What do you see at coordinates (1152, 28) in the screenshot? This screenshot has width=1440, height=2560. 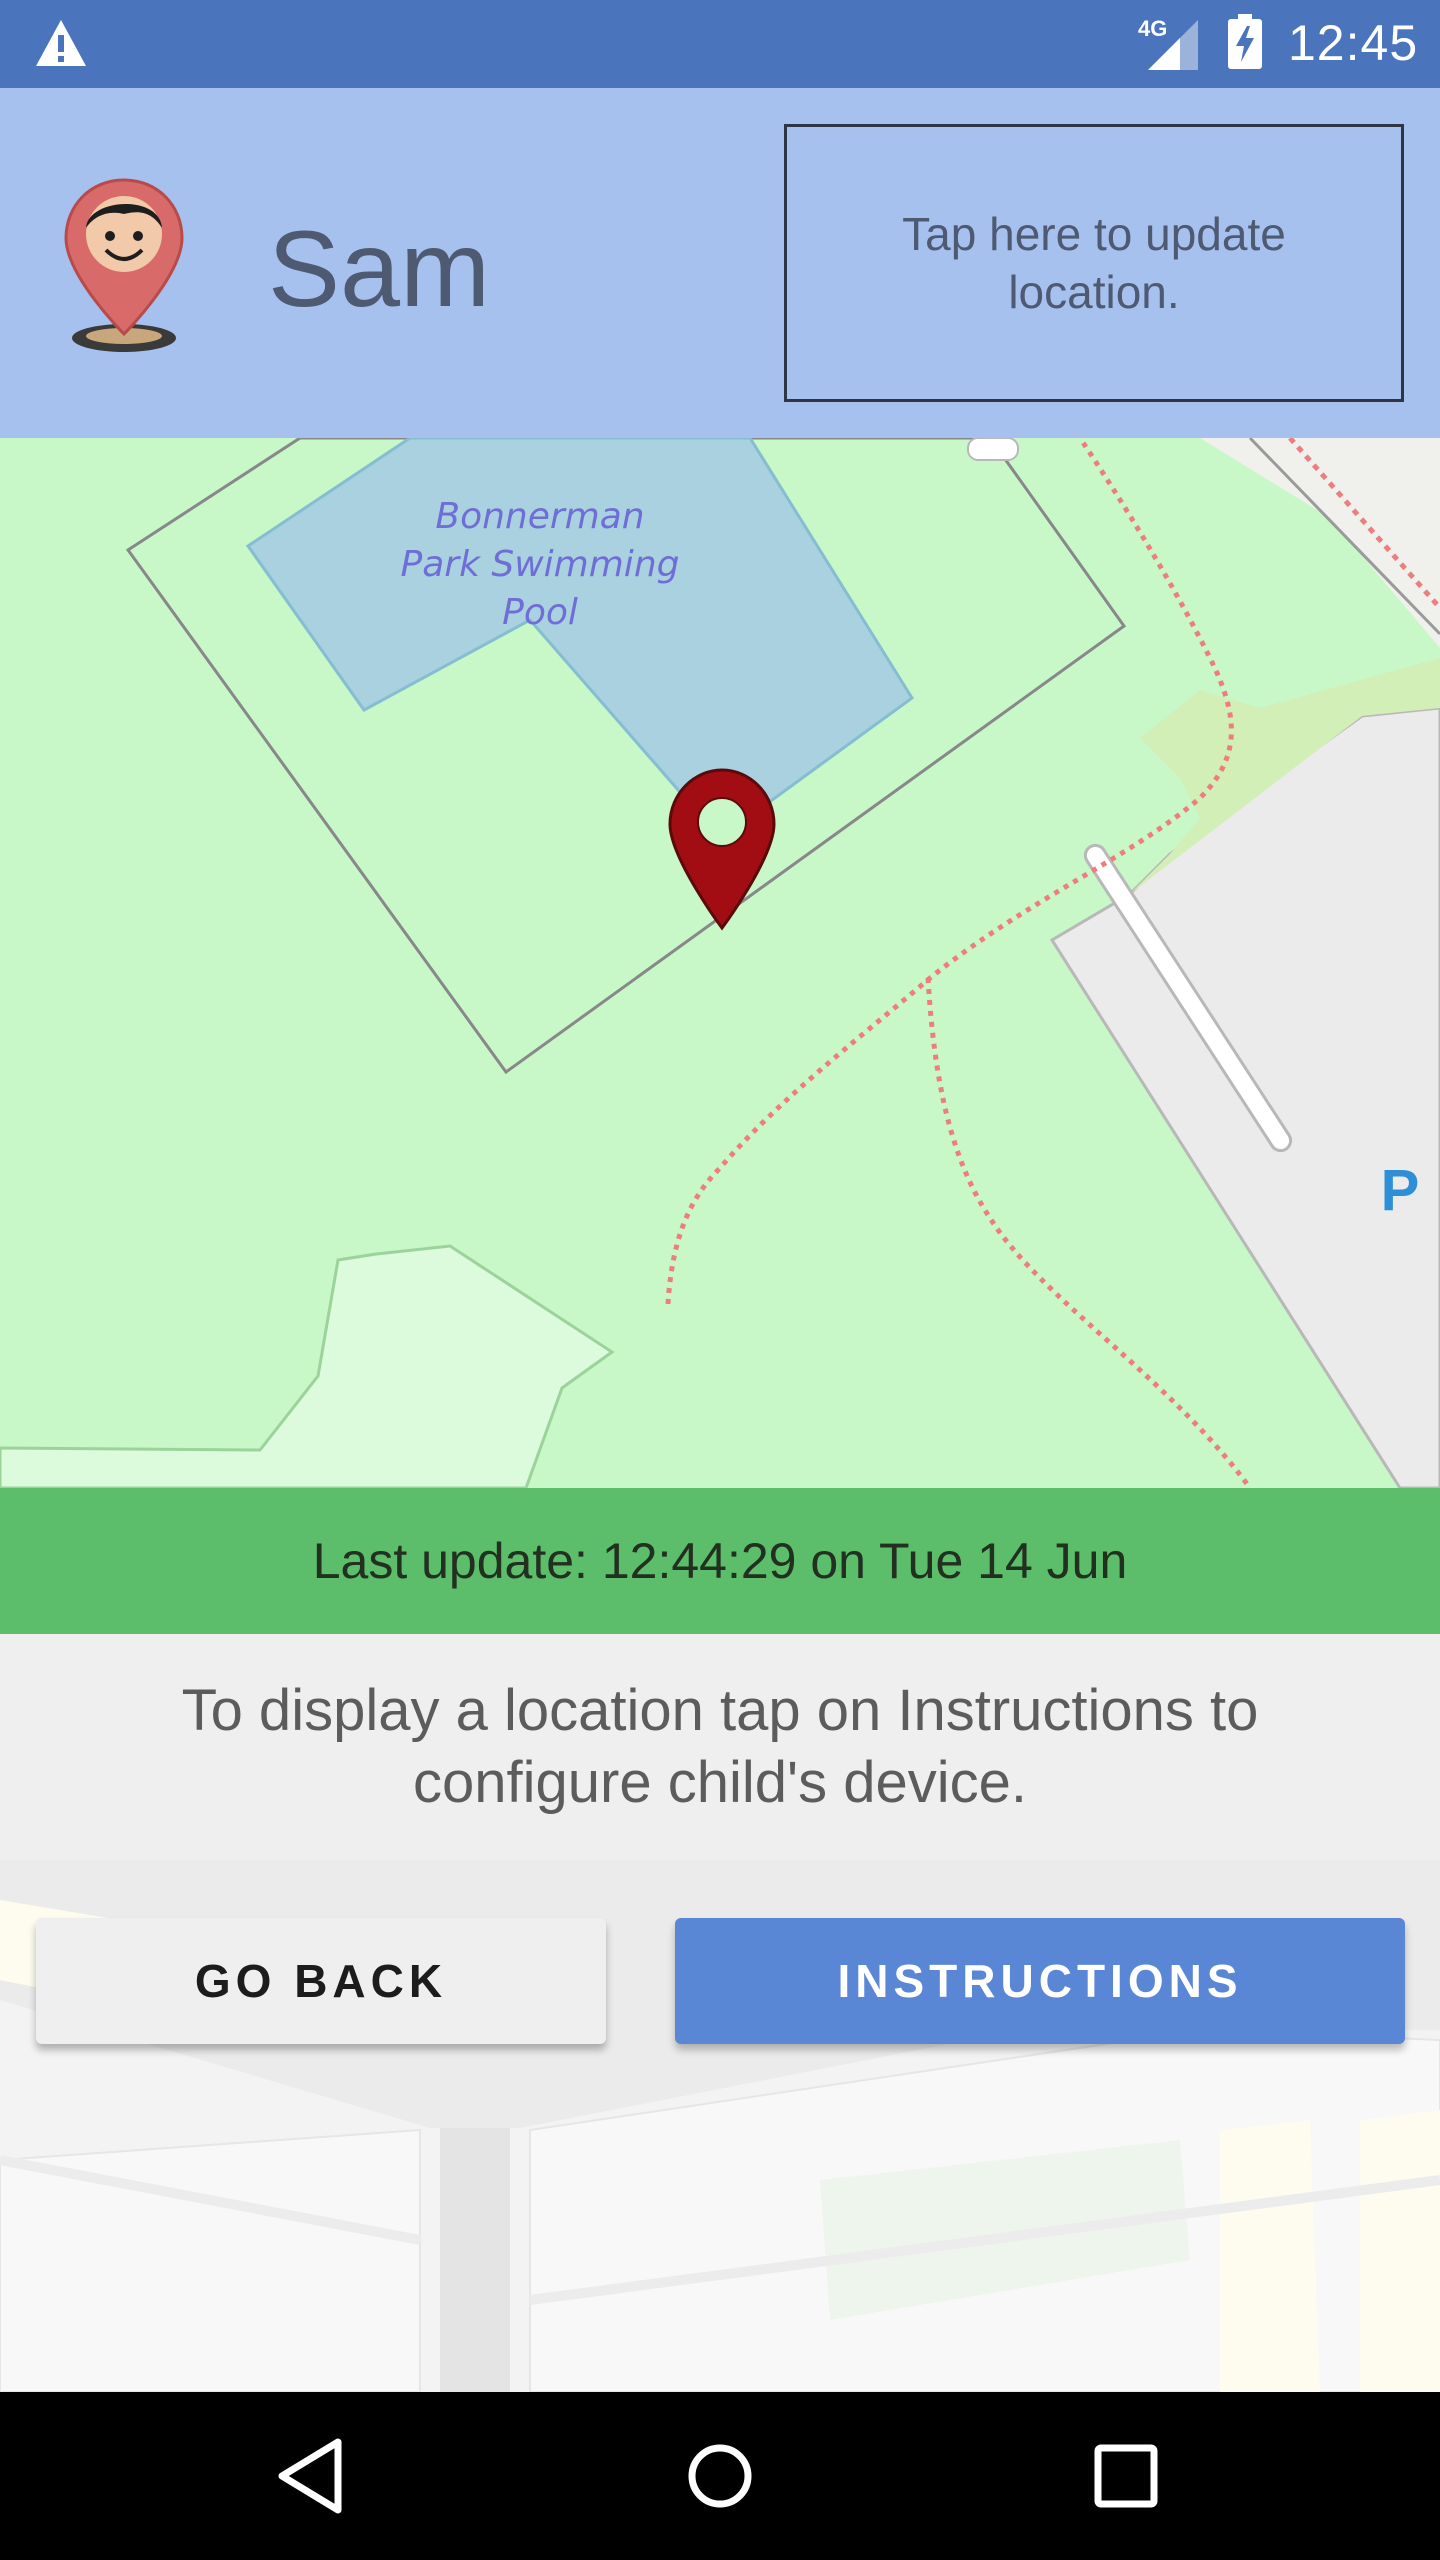 I see `network-type-label: 4G` at bounding box center [1152, 28].